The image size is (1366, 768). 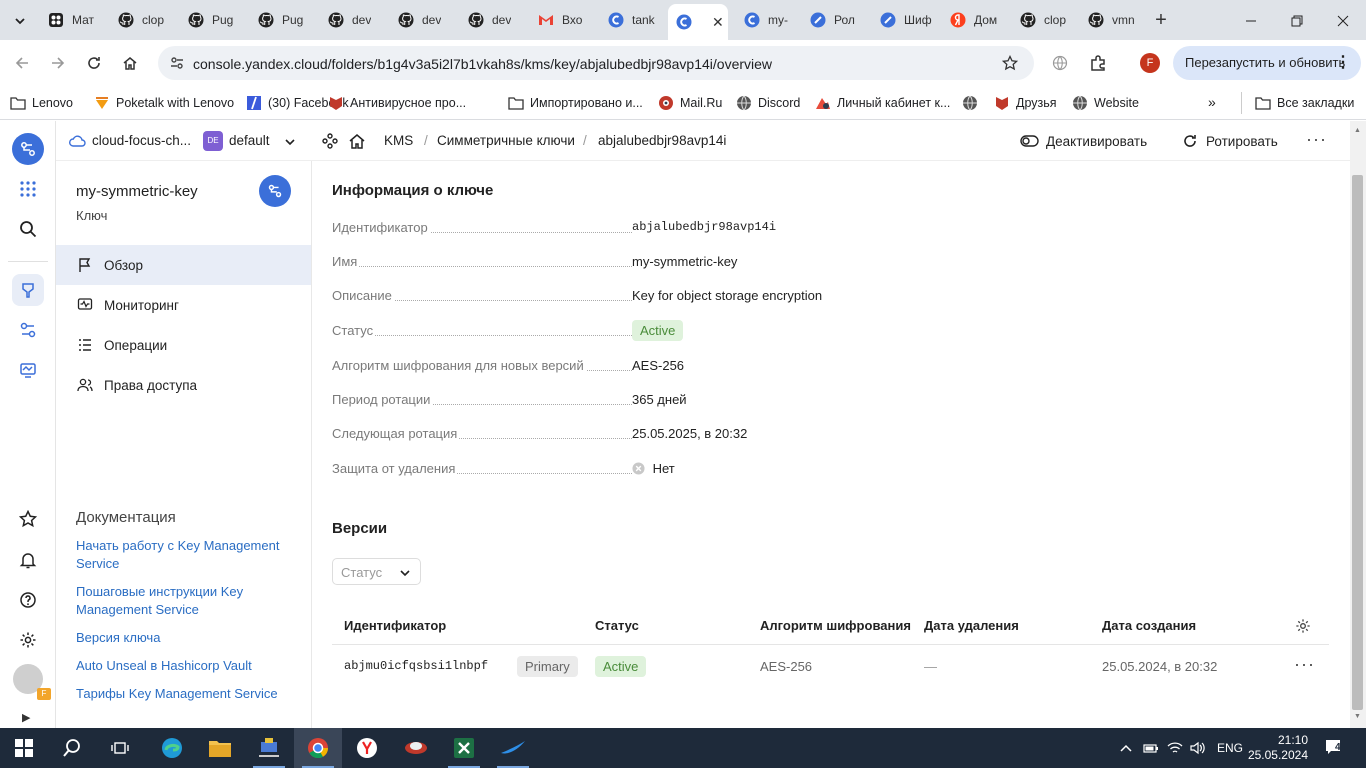 I want to click on browser-tab: vmn, so click(x=1109, y=20).